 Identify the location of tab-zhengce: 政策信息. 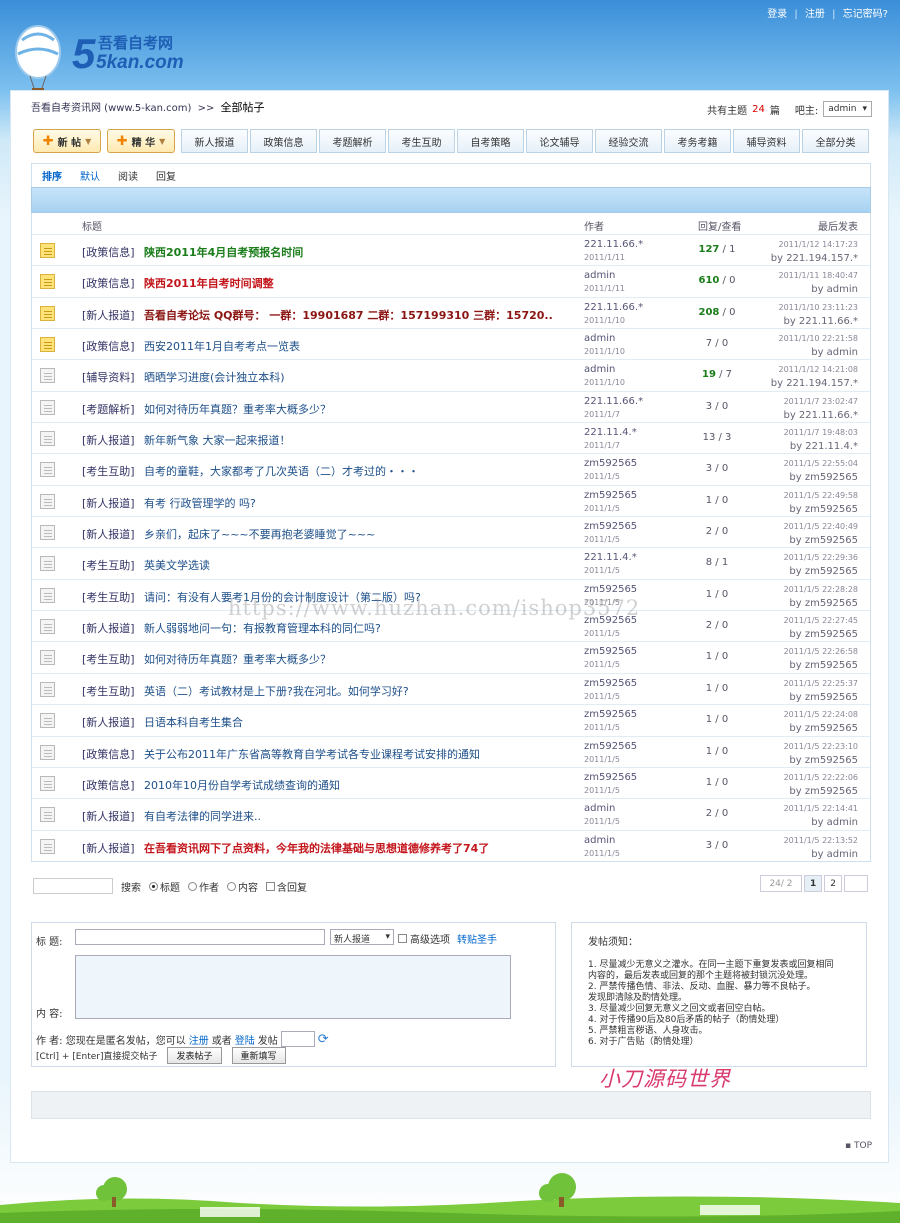
(283, 141).